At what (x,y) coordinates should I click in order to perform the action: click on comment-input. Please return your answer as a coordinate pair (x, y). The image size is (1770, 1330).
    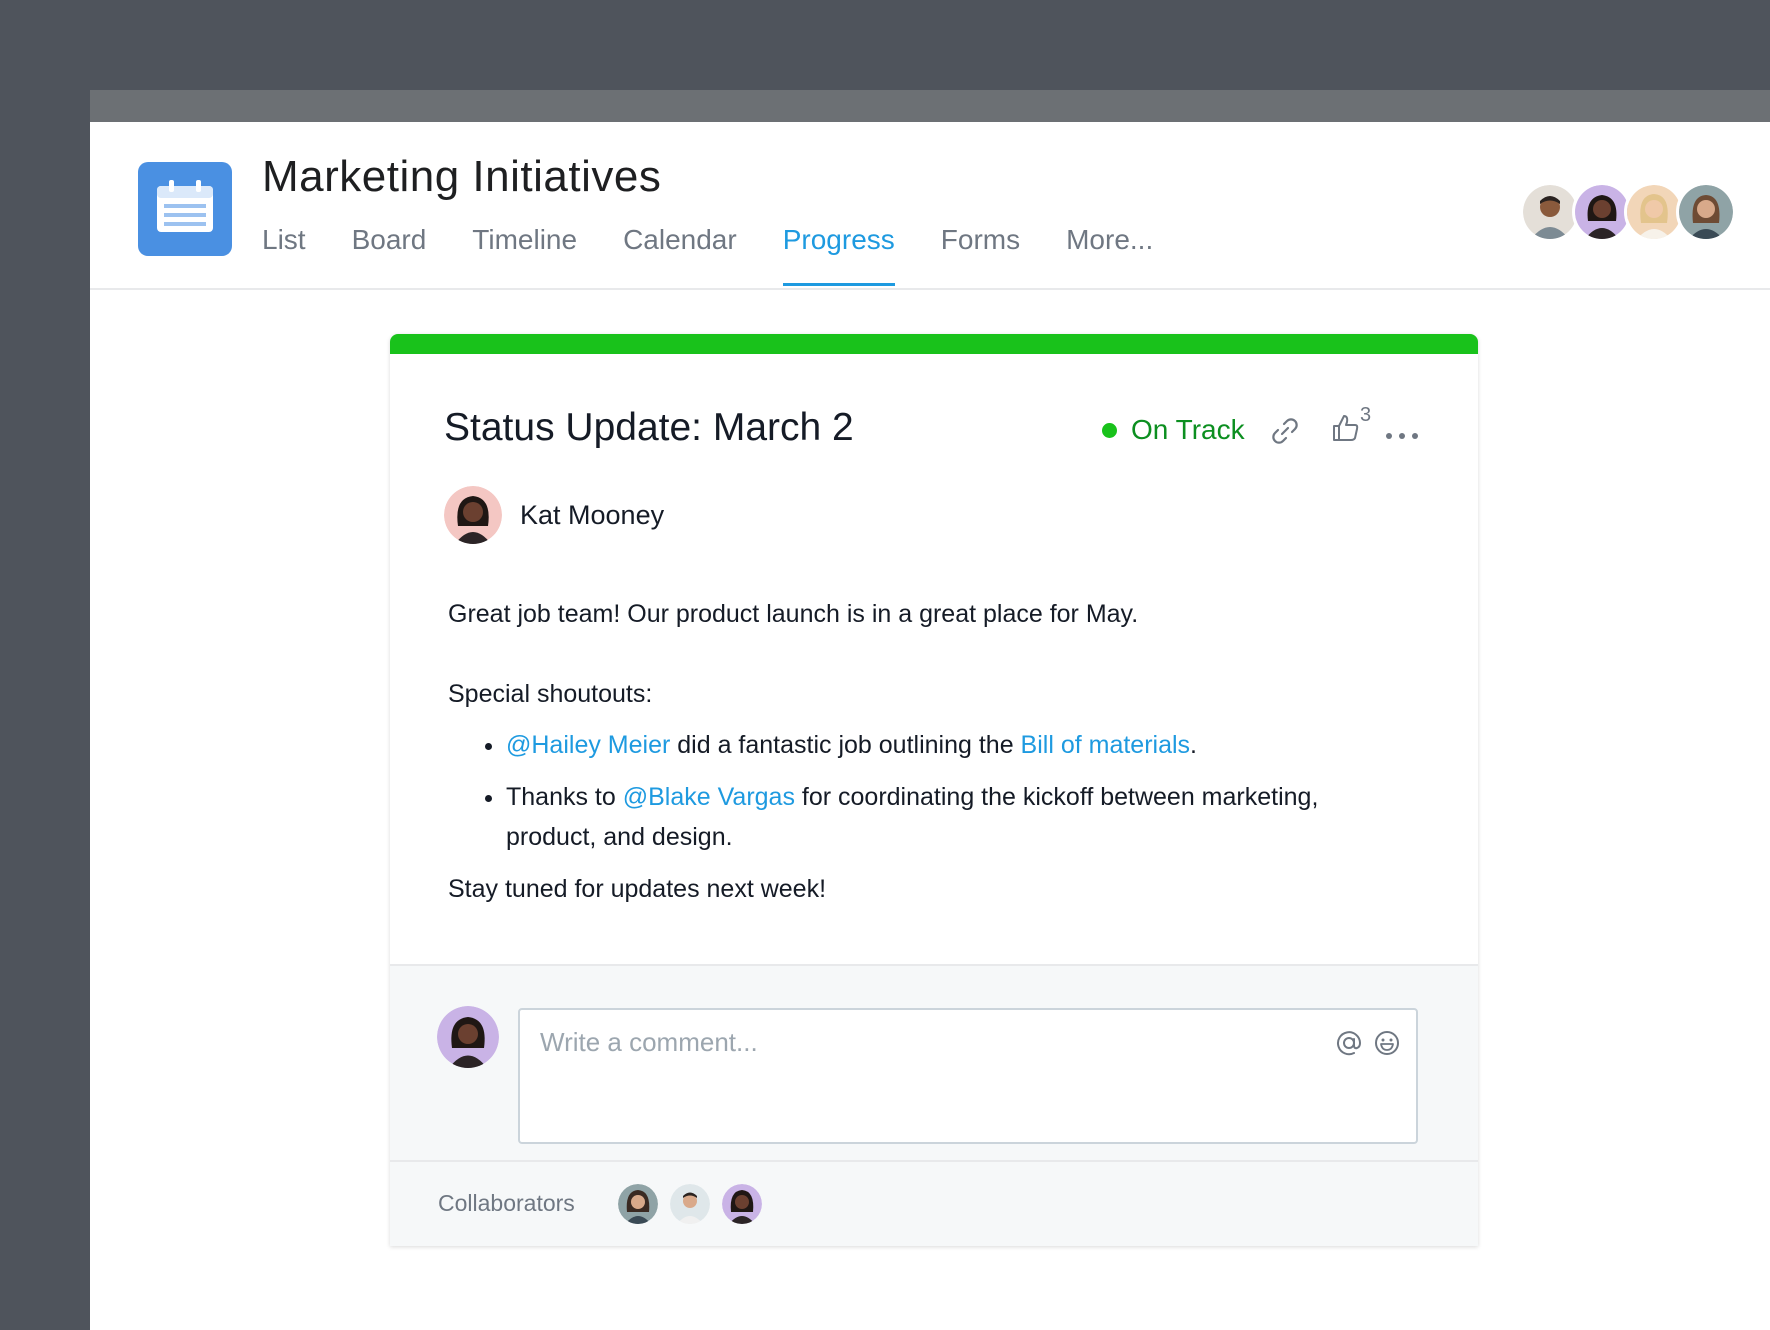
    Looking at the image, I should click on (920, 1042).